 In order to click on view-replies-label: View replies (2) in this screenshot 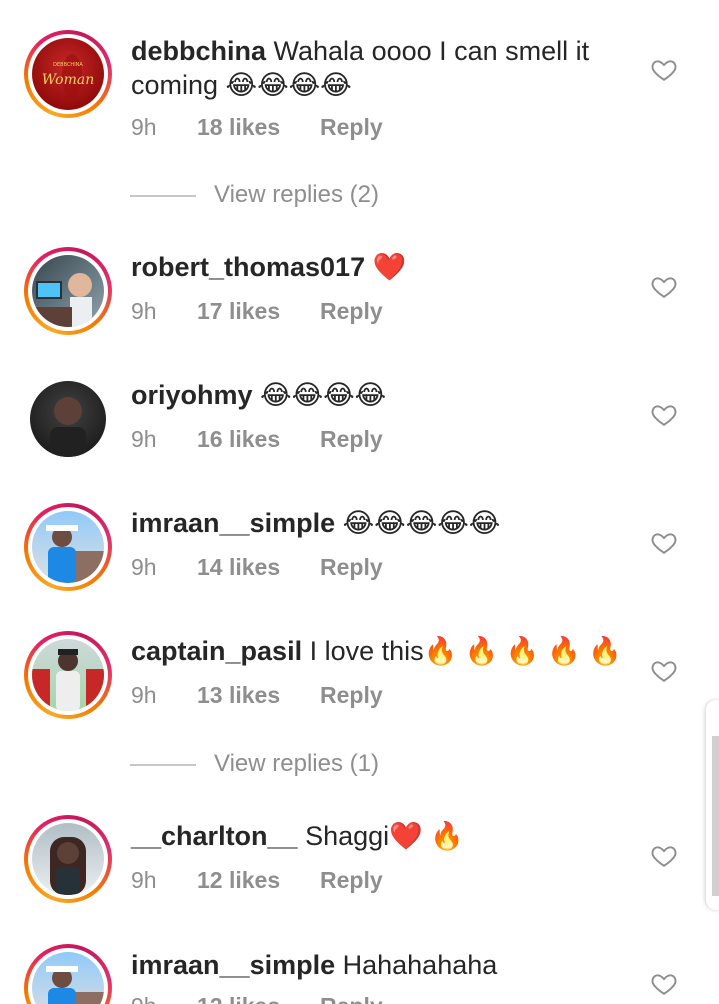, I will do `click(296, 194)`.